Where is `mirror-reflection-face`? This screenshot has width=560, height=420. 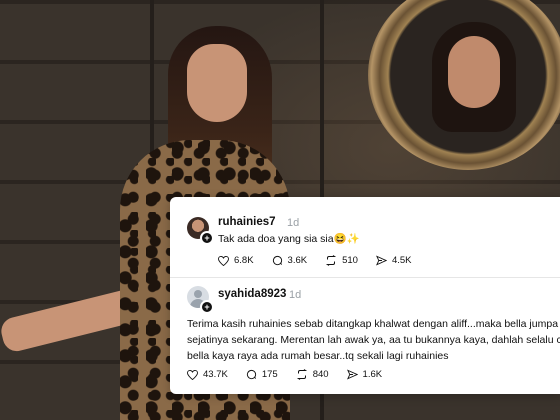 mirror-reflection-face is located at coordinates (474, 72).